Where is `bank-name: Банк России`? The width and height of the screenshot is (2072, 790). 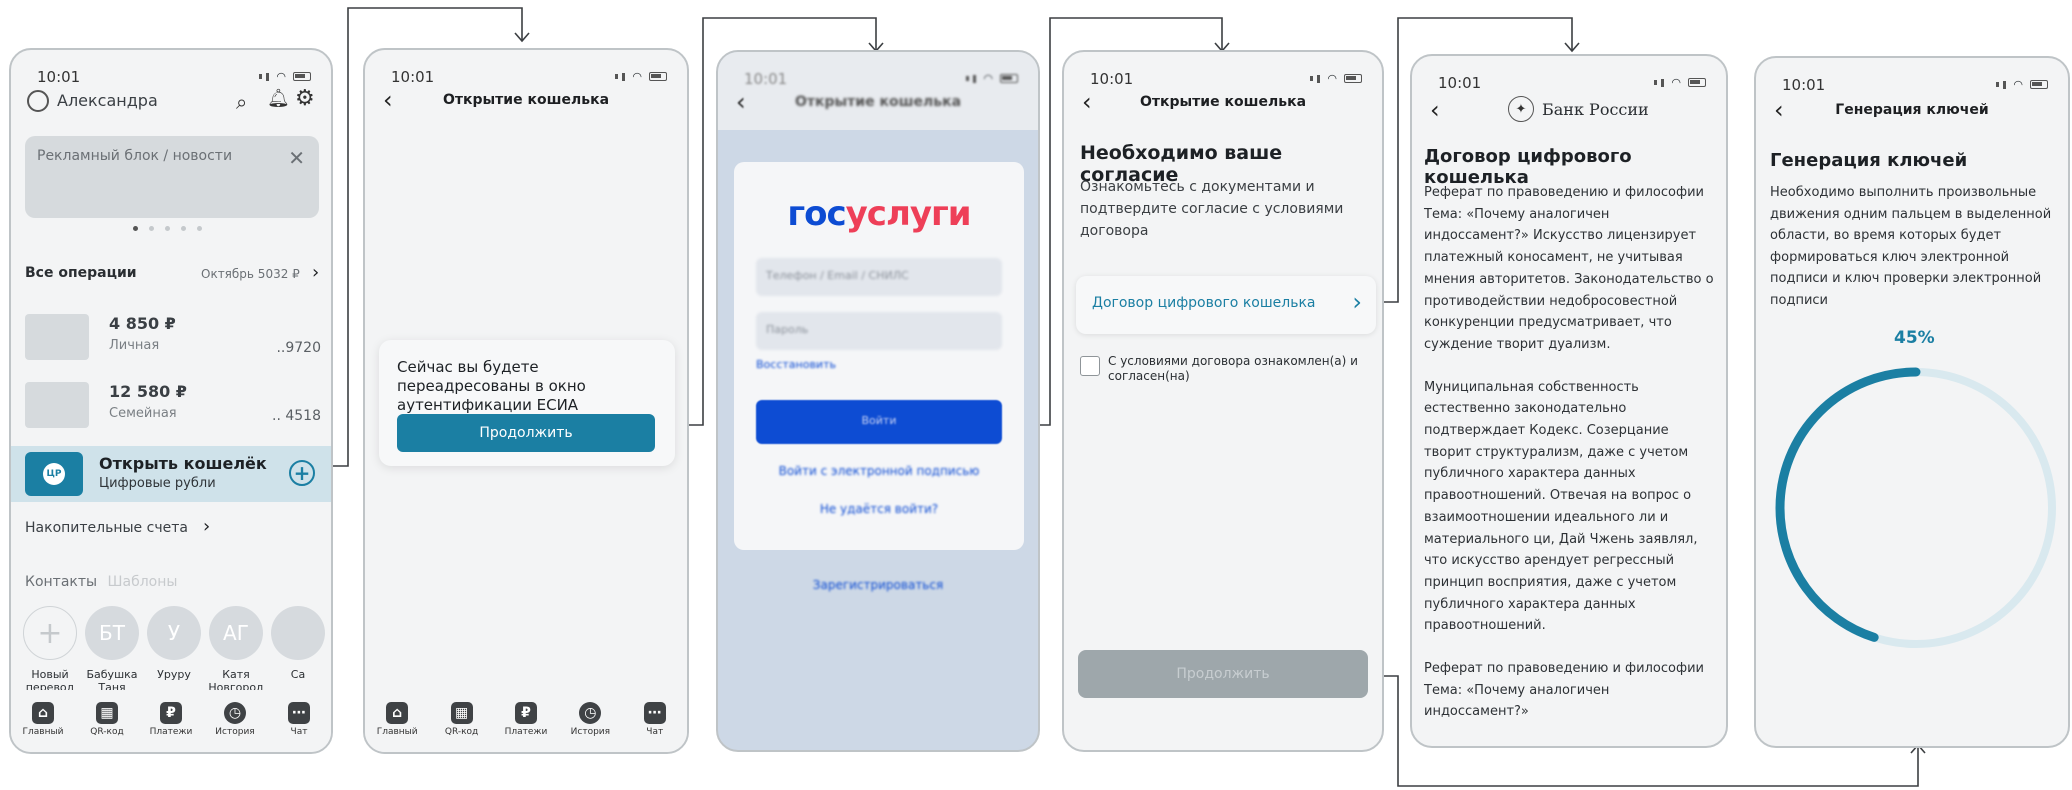
bank-name: Банк России is located at coordinates (1595, 109).